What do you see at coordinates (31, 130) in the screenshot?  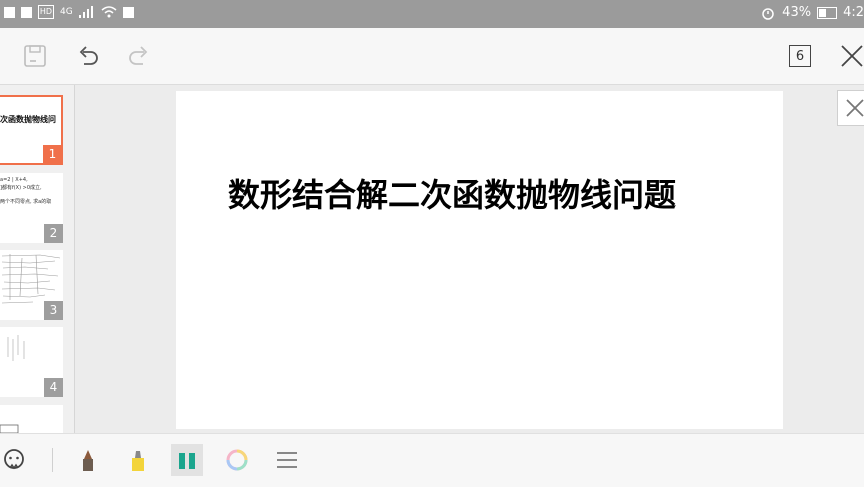 I see `slide-thumbnail-1: 次函数抛物线问 1` at bounding box center [31, 130].